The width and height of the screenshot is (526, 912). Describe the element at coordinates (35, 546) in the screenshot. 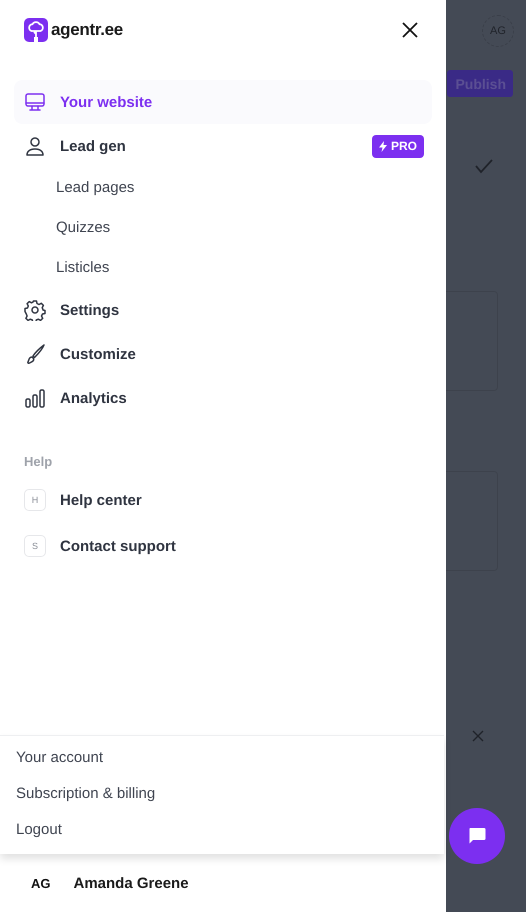

I see `key-hint: S` at that location.